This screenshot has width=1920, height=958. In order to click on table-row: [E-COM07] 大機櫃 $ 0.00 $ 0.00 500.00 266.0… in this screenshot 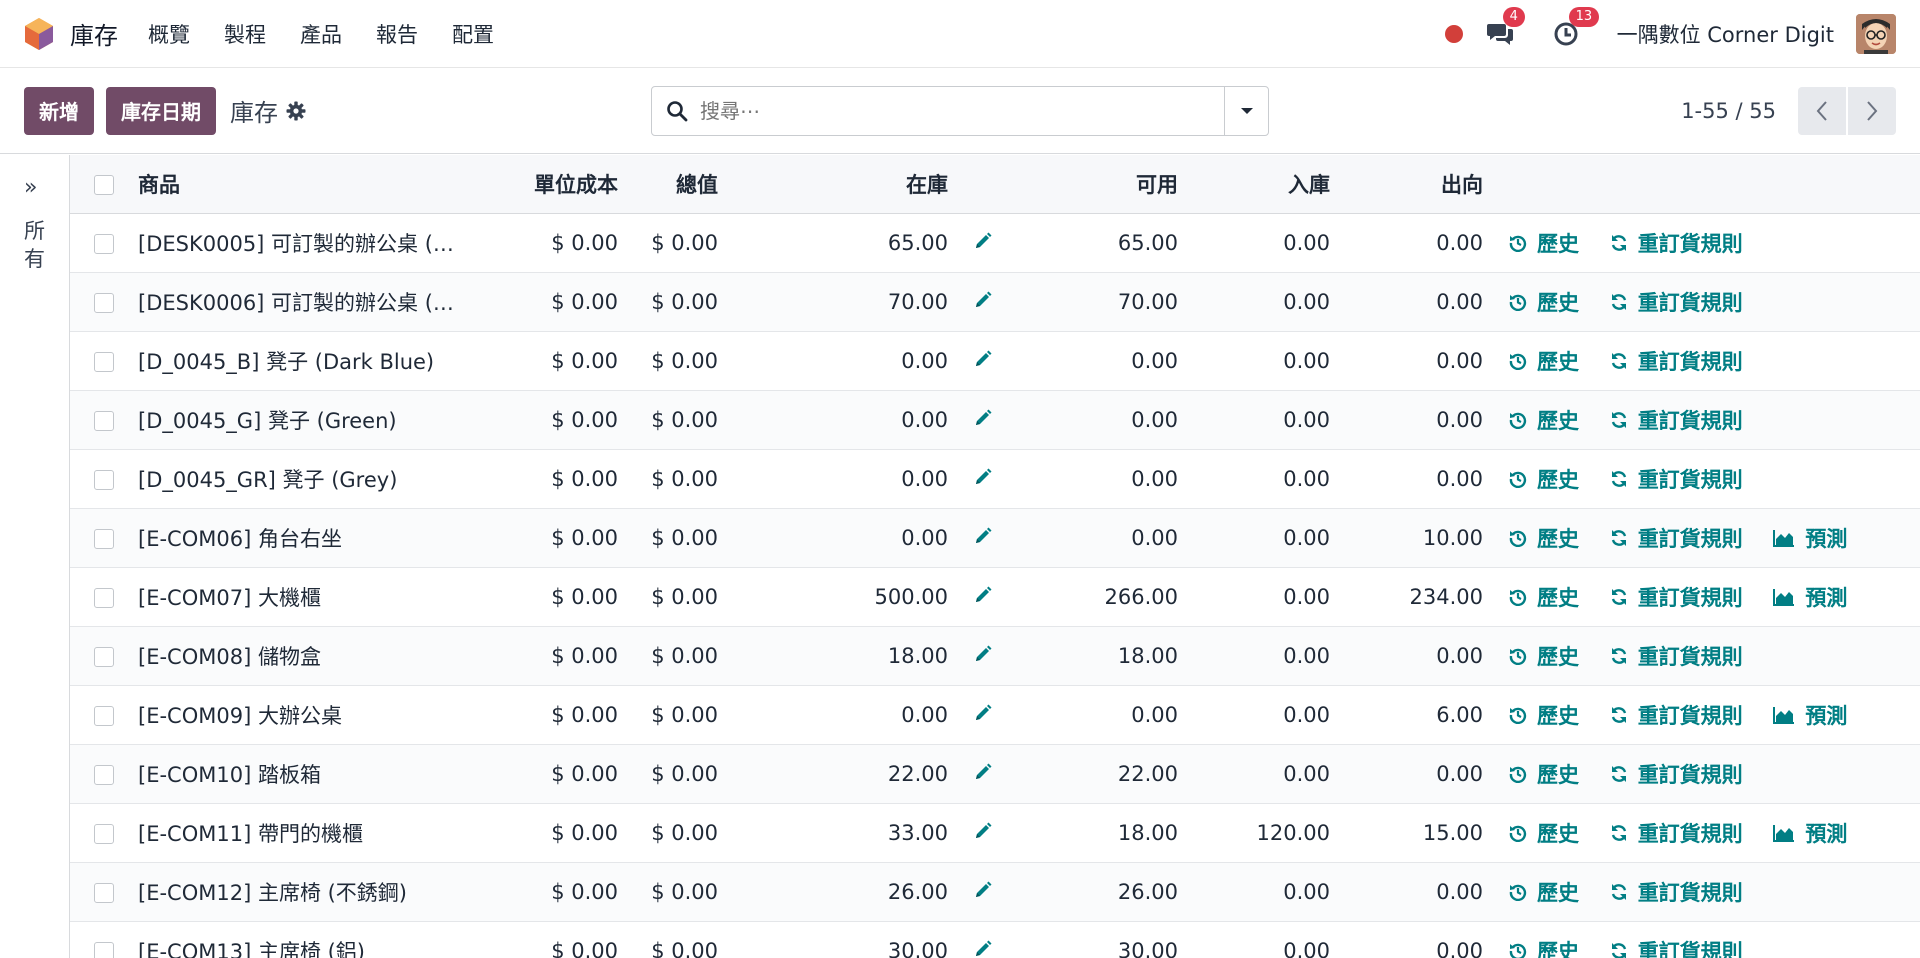, I will do `click(995, 597)`.